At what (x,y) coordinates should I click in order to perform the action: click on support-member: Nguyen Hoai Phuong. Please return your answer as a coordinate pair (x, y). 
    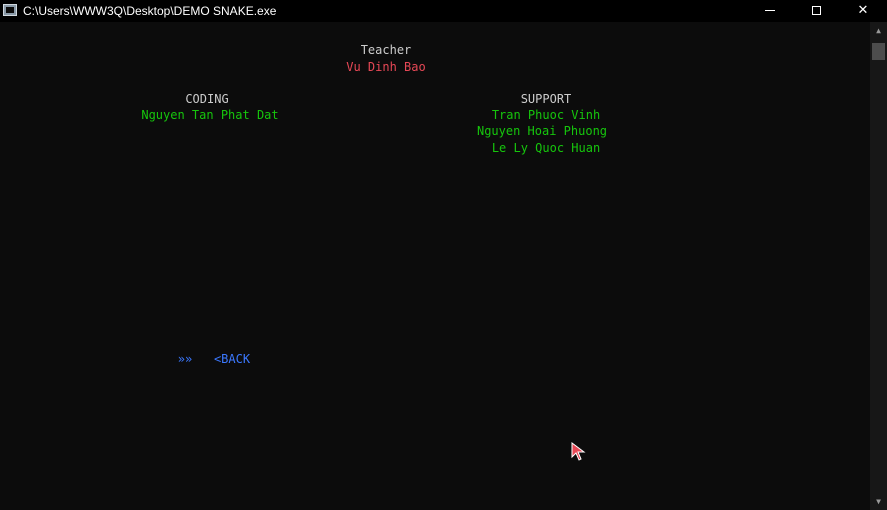
    Looking at the image, I should click on (542, 131).